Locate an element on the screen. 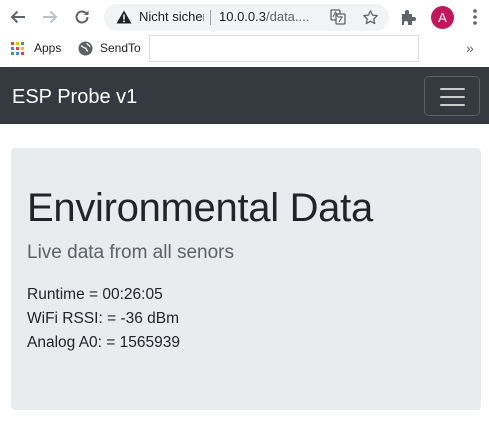 This screenshot has height=423, width=489. browser-toolbar: Nicht sicher 10.0.0.3/data.... A is located at coordinates (244, 17).